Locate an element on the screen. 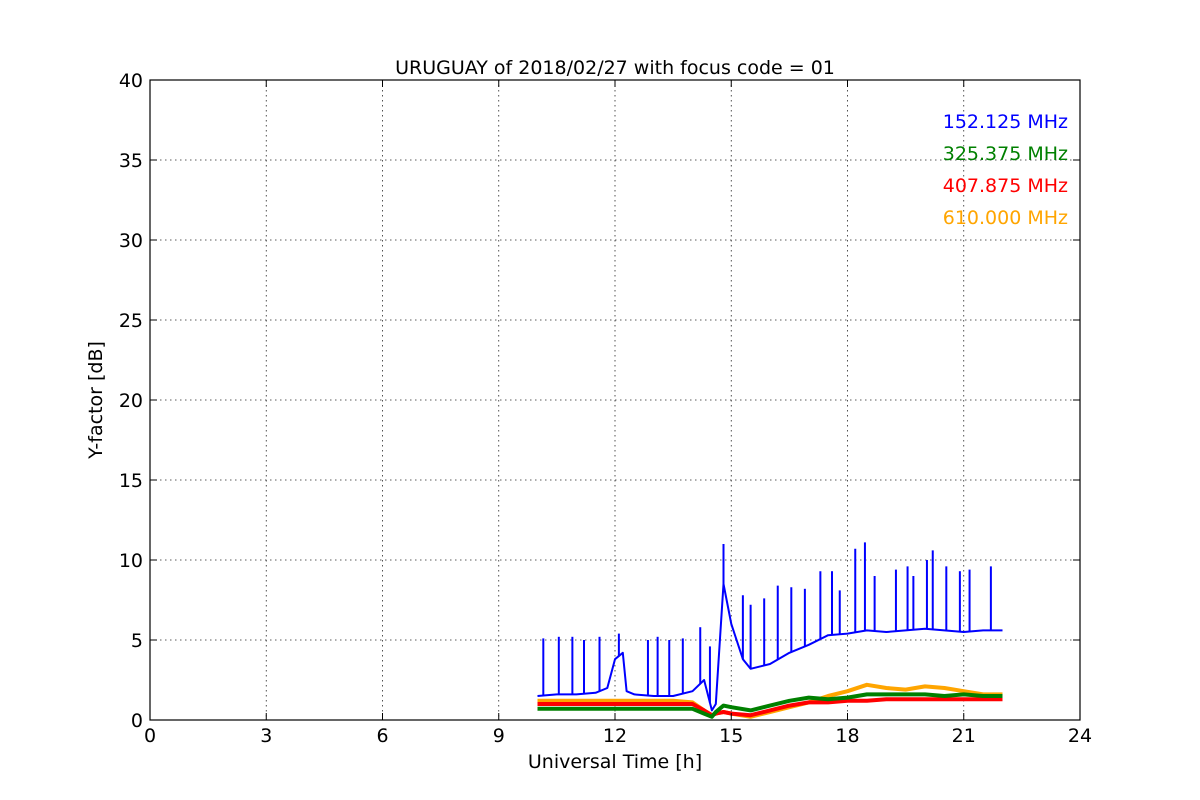 Image resolution: width=1200 pixels, height=800 pixels. y-tick-label: 15 is located at coordinates (131, 481).